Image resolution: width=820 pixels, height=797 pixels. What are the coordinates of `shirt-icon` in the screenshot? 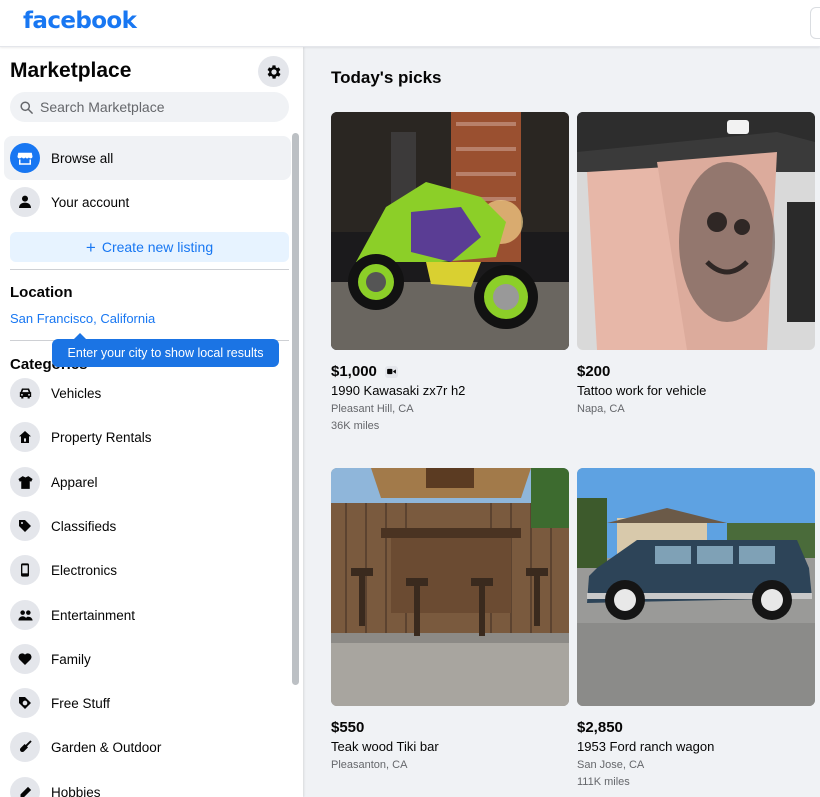 It's located at (25, 482).